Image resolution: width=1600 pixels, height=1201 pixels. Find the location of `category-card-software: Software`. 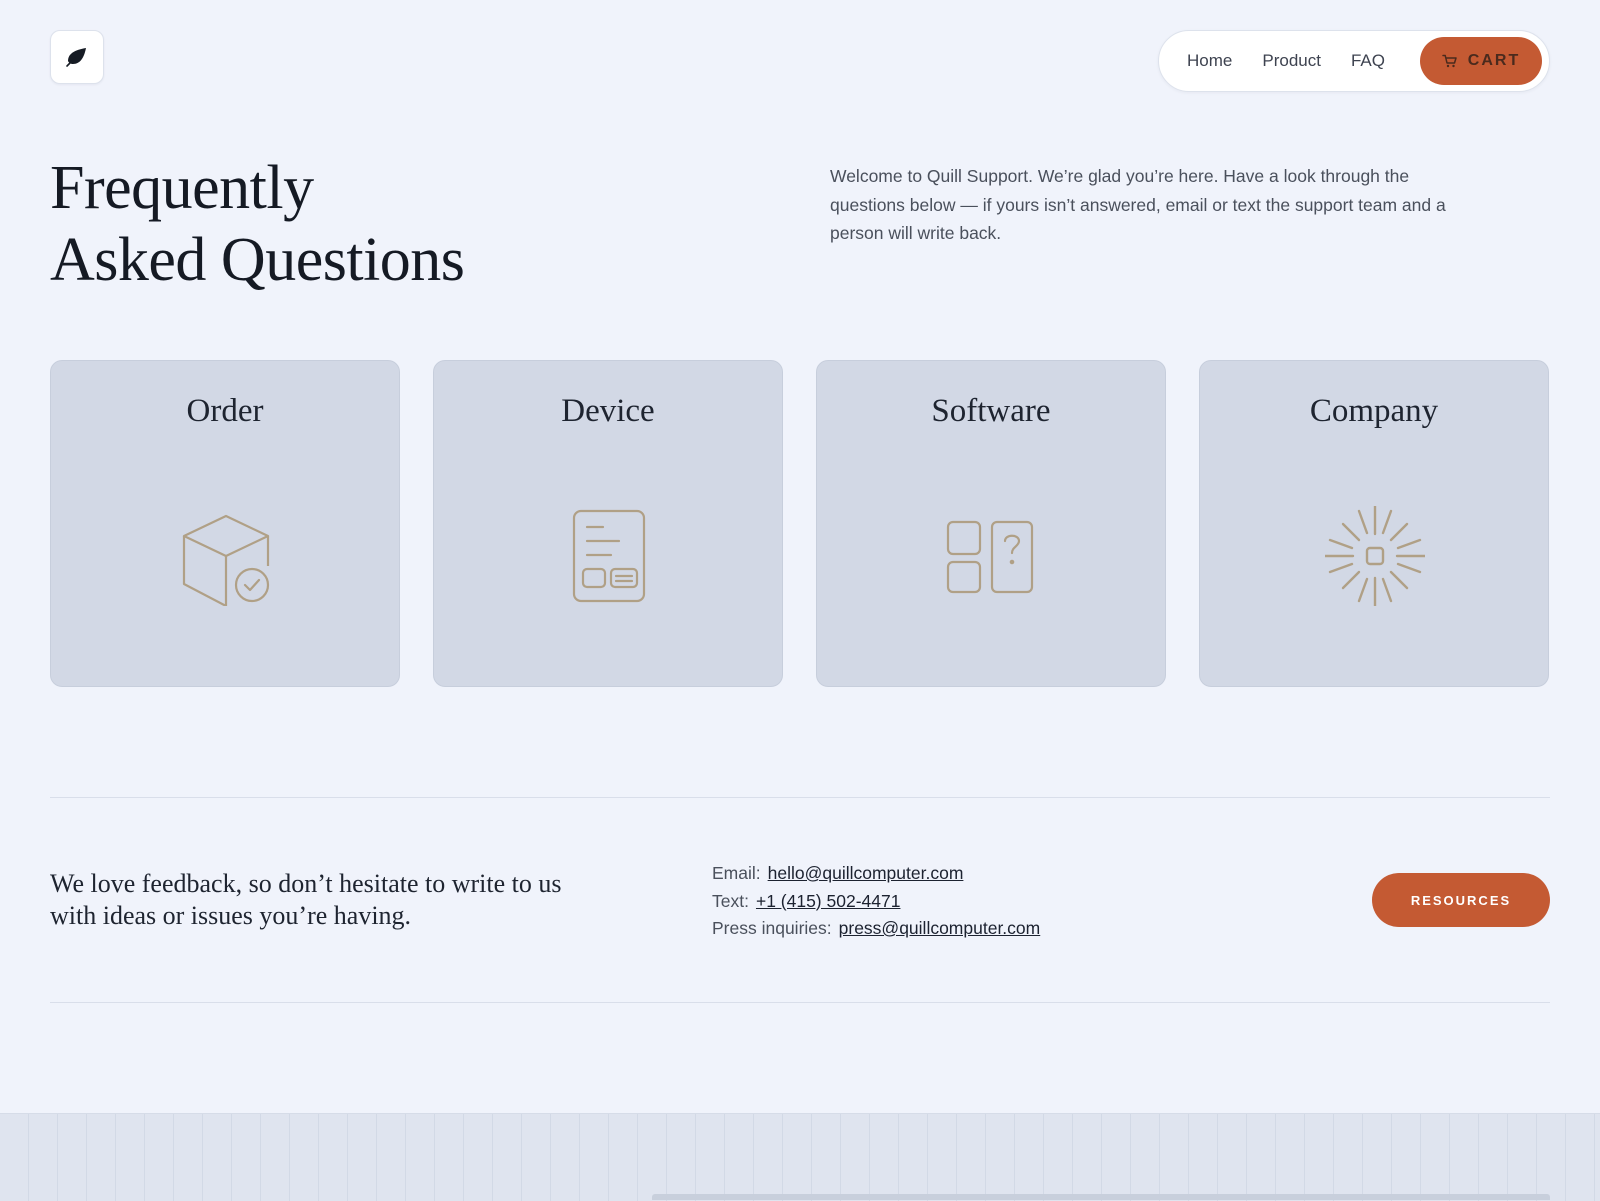

category-card-software: Software is located at coordinates (991, 523).